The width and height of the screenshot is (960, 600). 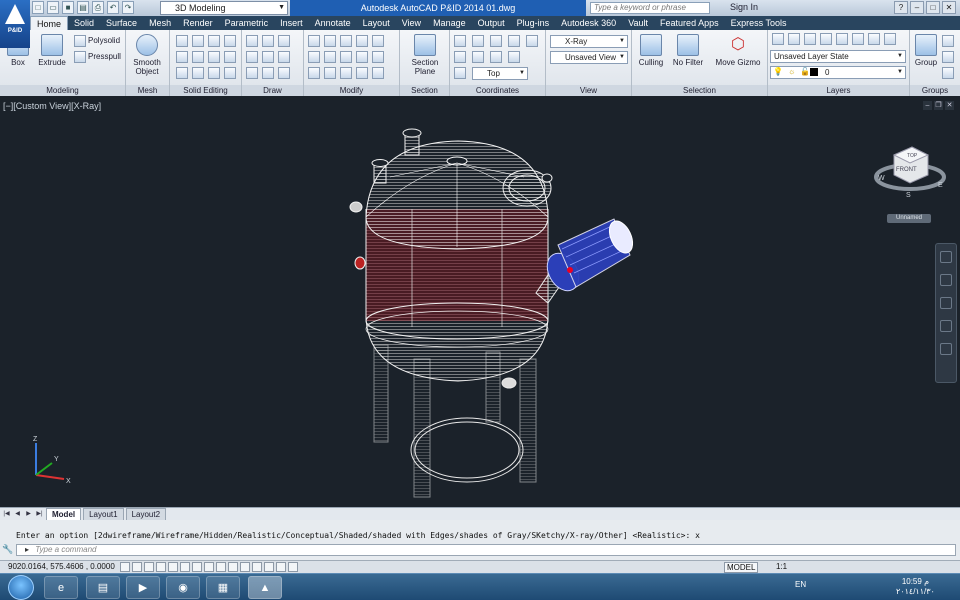 I want to click on undo-icon: ↶, so click(x=113, y=7).